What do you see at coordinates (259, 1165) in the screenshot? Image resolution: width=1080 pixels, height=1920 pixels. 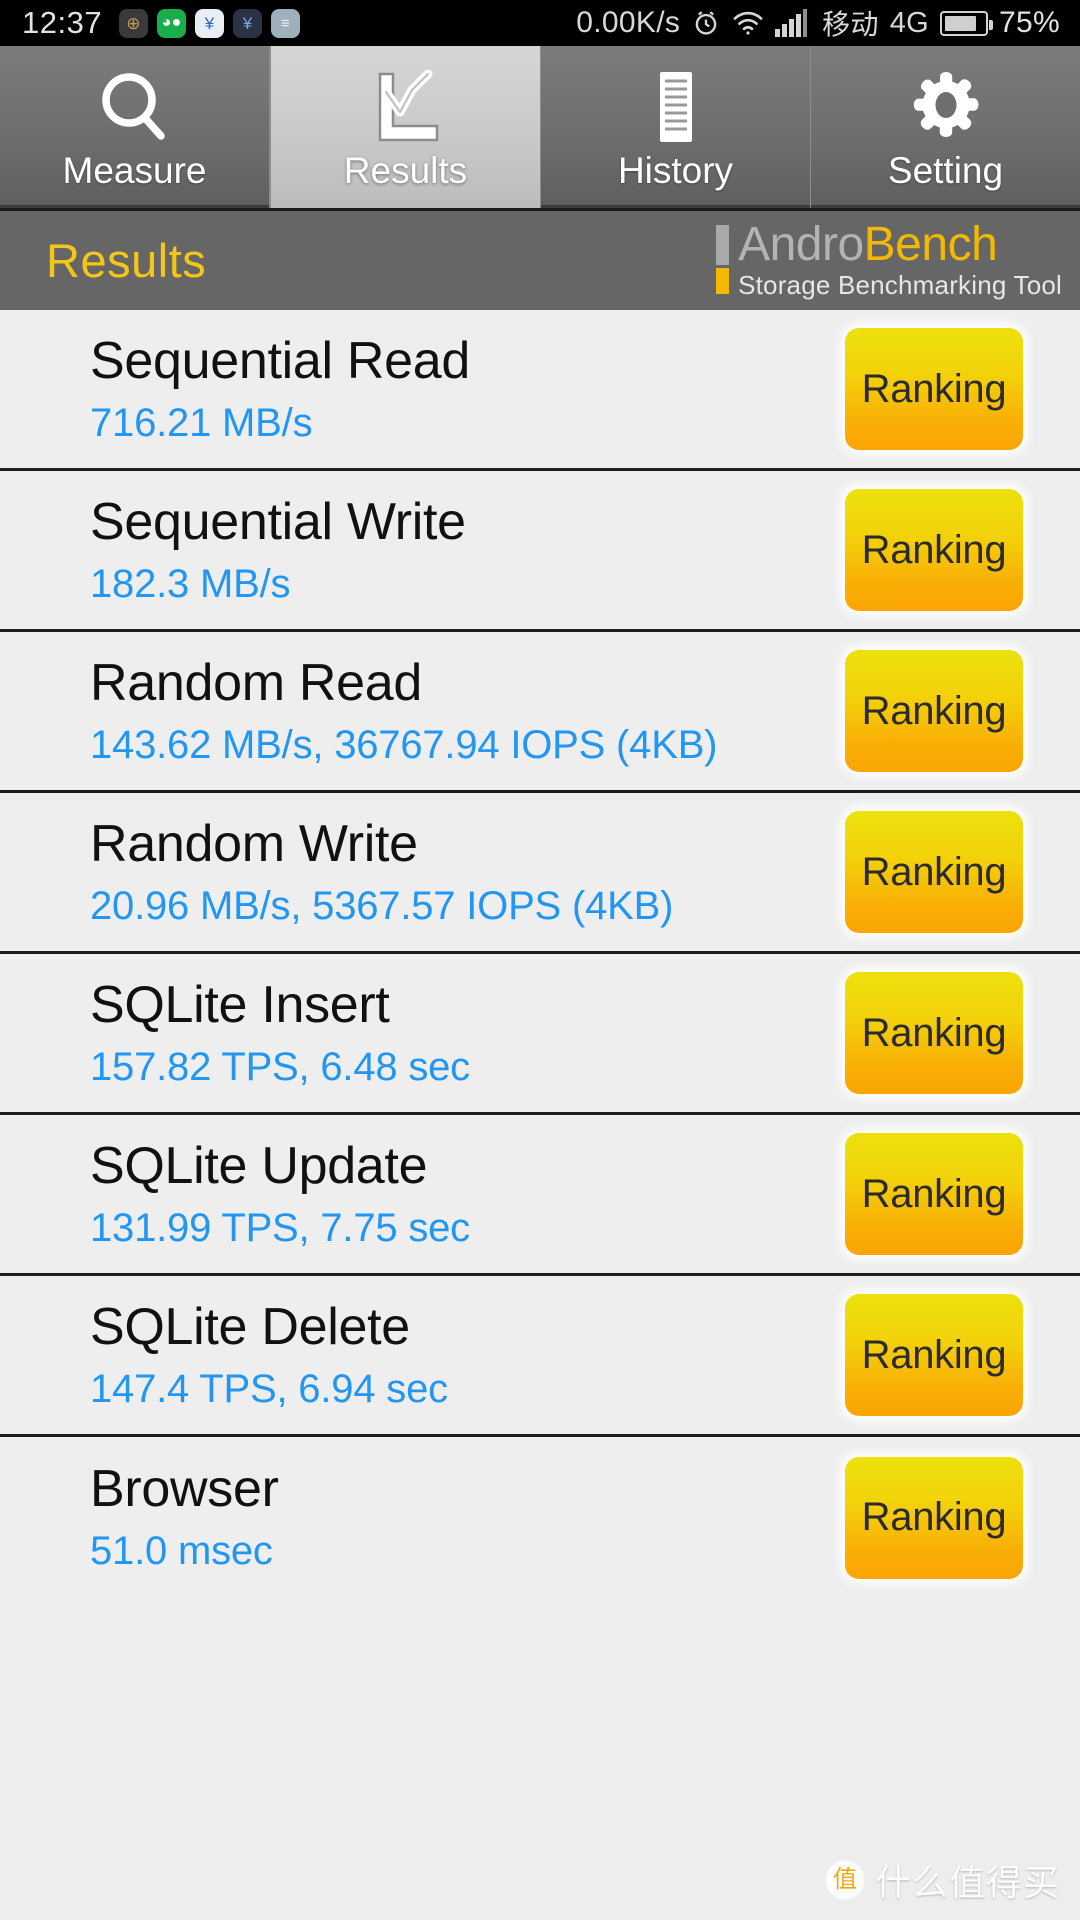 I see `benchmark-name: SQLite Update` at bounding box center [259, 1165].